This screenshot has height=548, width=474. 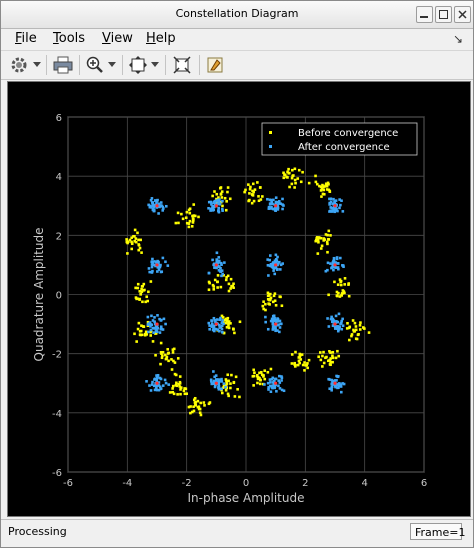 What do you see at coordinates (458, 39) in the screenshot?
I see `dock-arrow-icon: ↘` at bounding box center [458, 39].